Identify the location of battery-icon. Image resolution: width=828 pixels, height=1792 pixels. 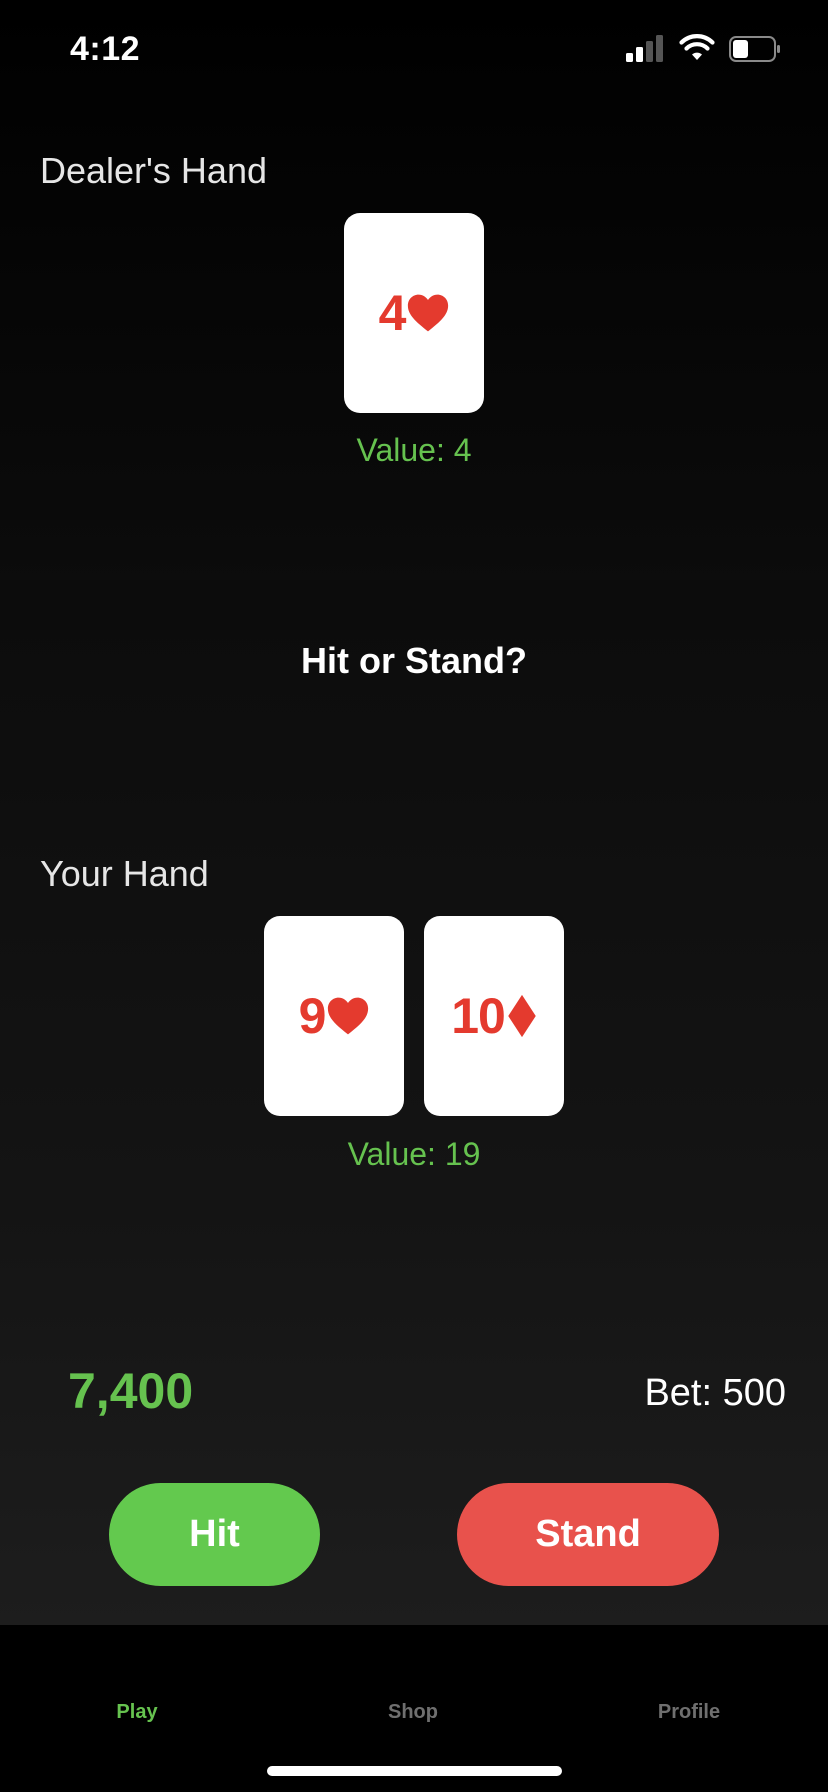
(754, 49).